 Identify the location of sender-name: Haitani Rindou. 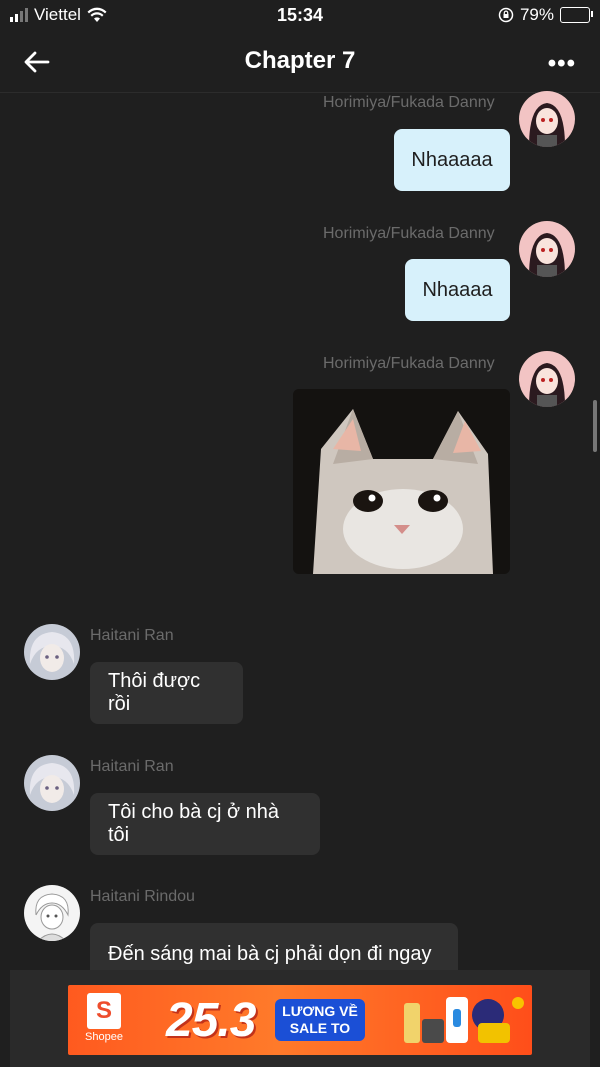
(142, 896).